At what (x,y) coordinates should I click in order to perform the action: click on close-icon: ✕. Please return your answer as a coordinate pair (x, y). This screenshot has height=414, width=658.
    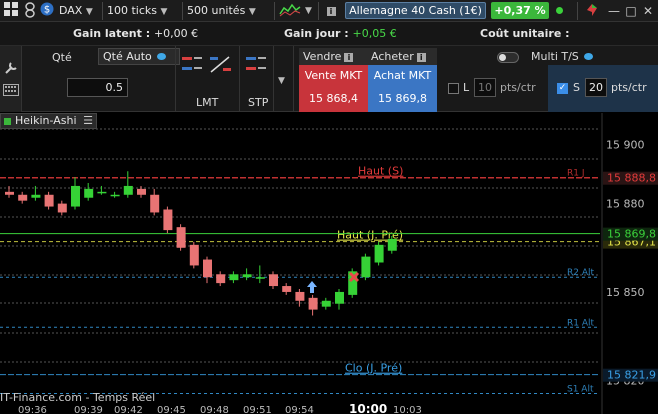
    Looking at the image, I should click on (648, 11).